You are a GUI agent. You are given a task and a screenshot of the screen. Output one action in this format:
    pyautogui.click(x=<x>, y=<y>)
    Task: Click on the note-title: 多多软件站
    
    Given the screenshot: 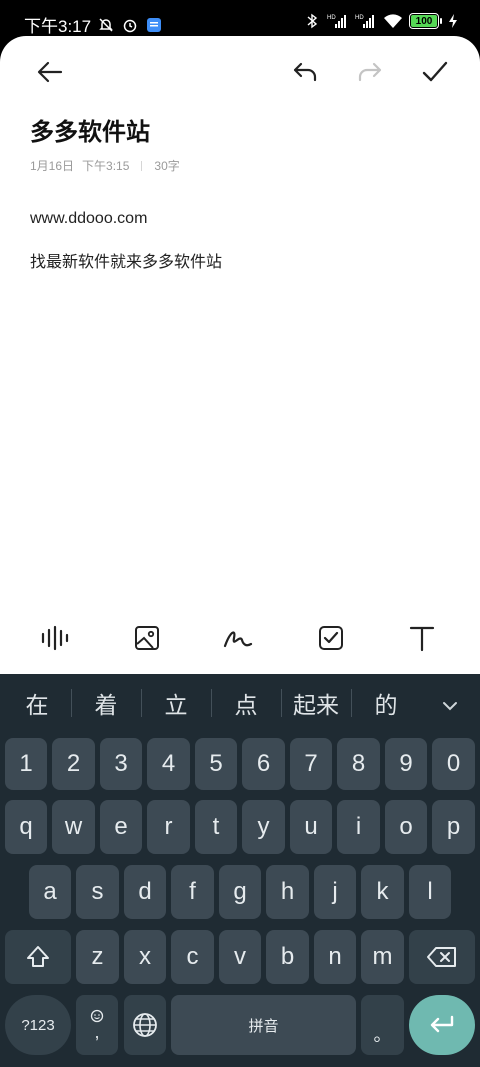 What is the action you would take?
    pyautogui.click(x=90, y=129)
    